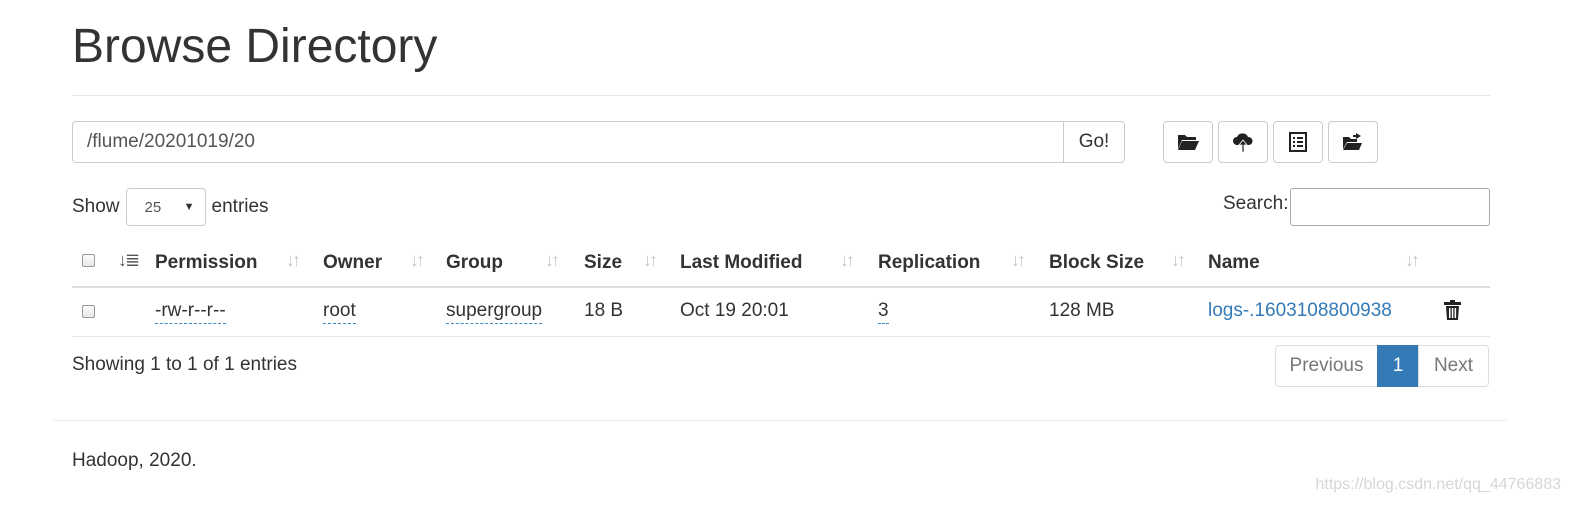 Image resolution: width=1575 pixels, height=506 pixels. I want to click on title-divider, so click(781, 95).